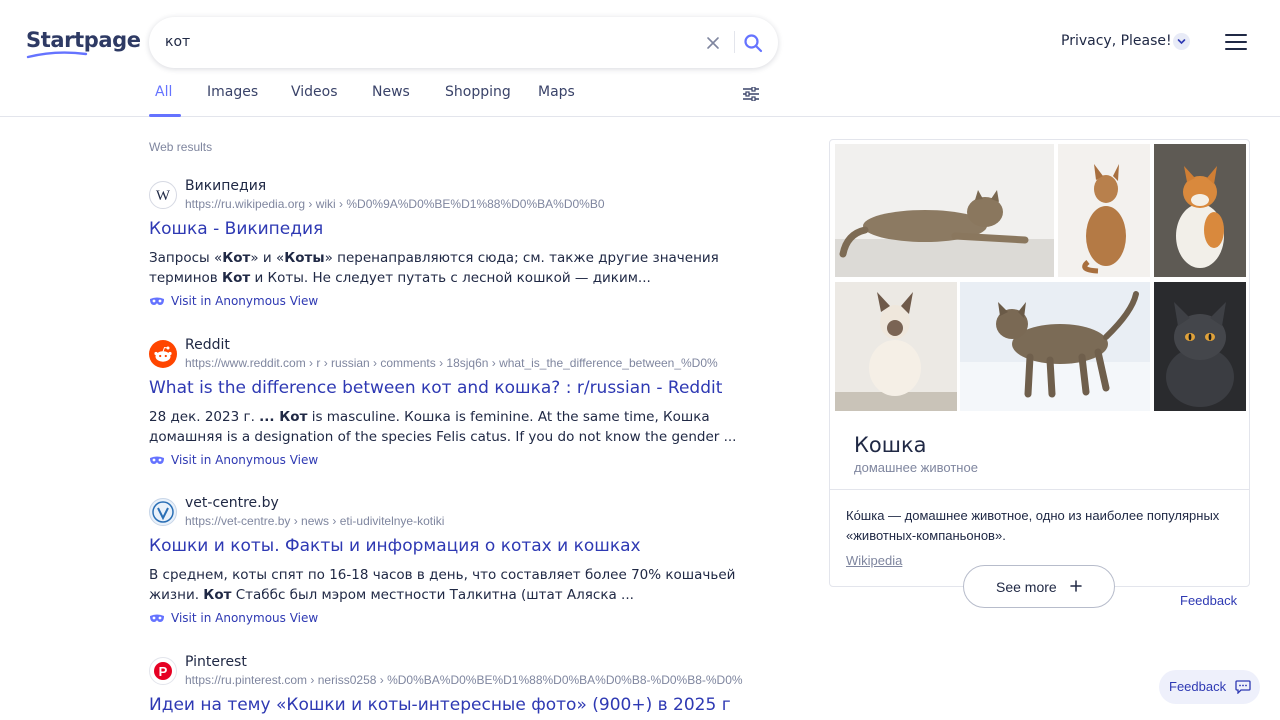 The height and width of the screenshot is (720, 1280). Describe the element at coordinates (204, 417) in the screenshot. I see `snippet-text: 28 дек. 2023 г.` at that location.